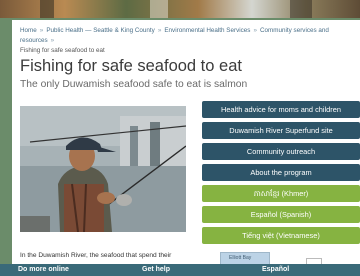  I want to click on header-banner-image, so click(180, 9).